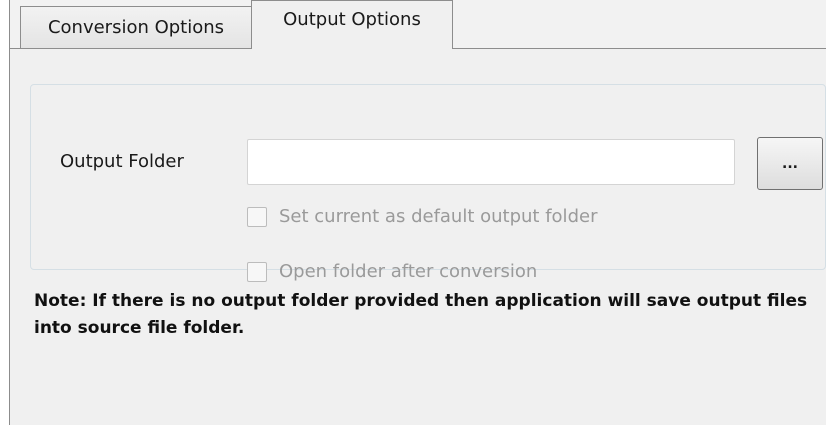  I want to click on tab-conversion-options: Conversion Options, so click(136, 27).